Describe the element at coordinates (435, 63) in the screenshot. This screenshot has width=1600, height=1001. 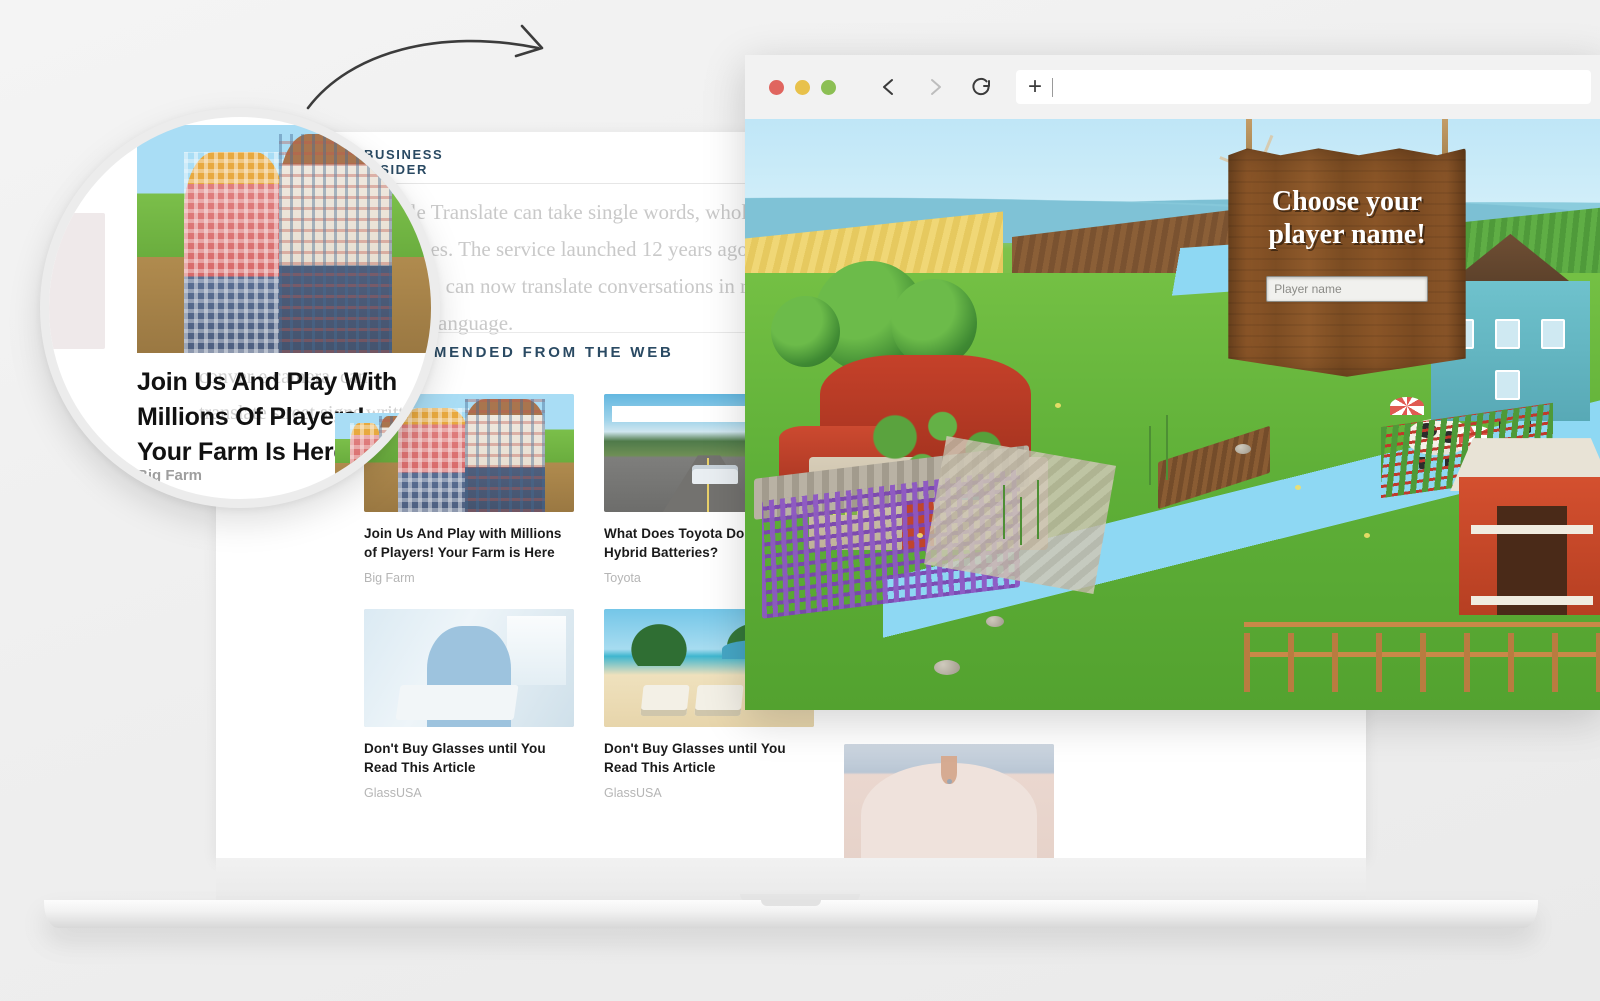
I see `curved-arrow-icon` at that location.